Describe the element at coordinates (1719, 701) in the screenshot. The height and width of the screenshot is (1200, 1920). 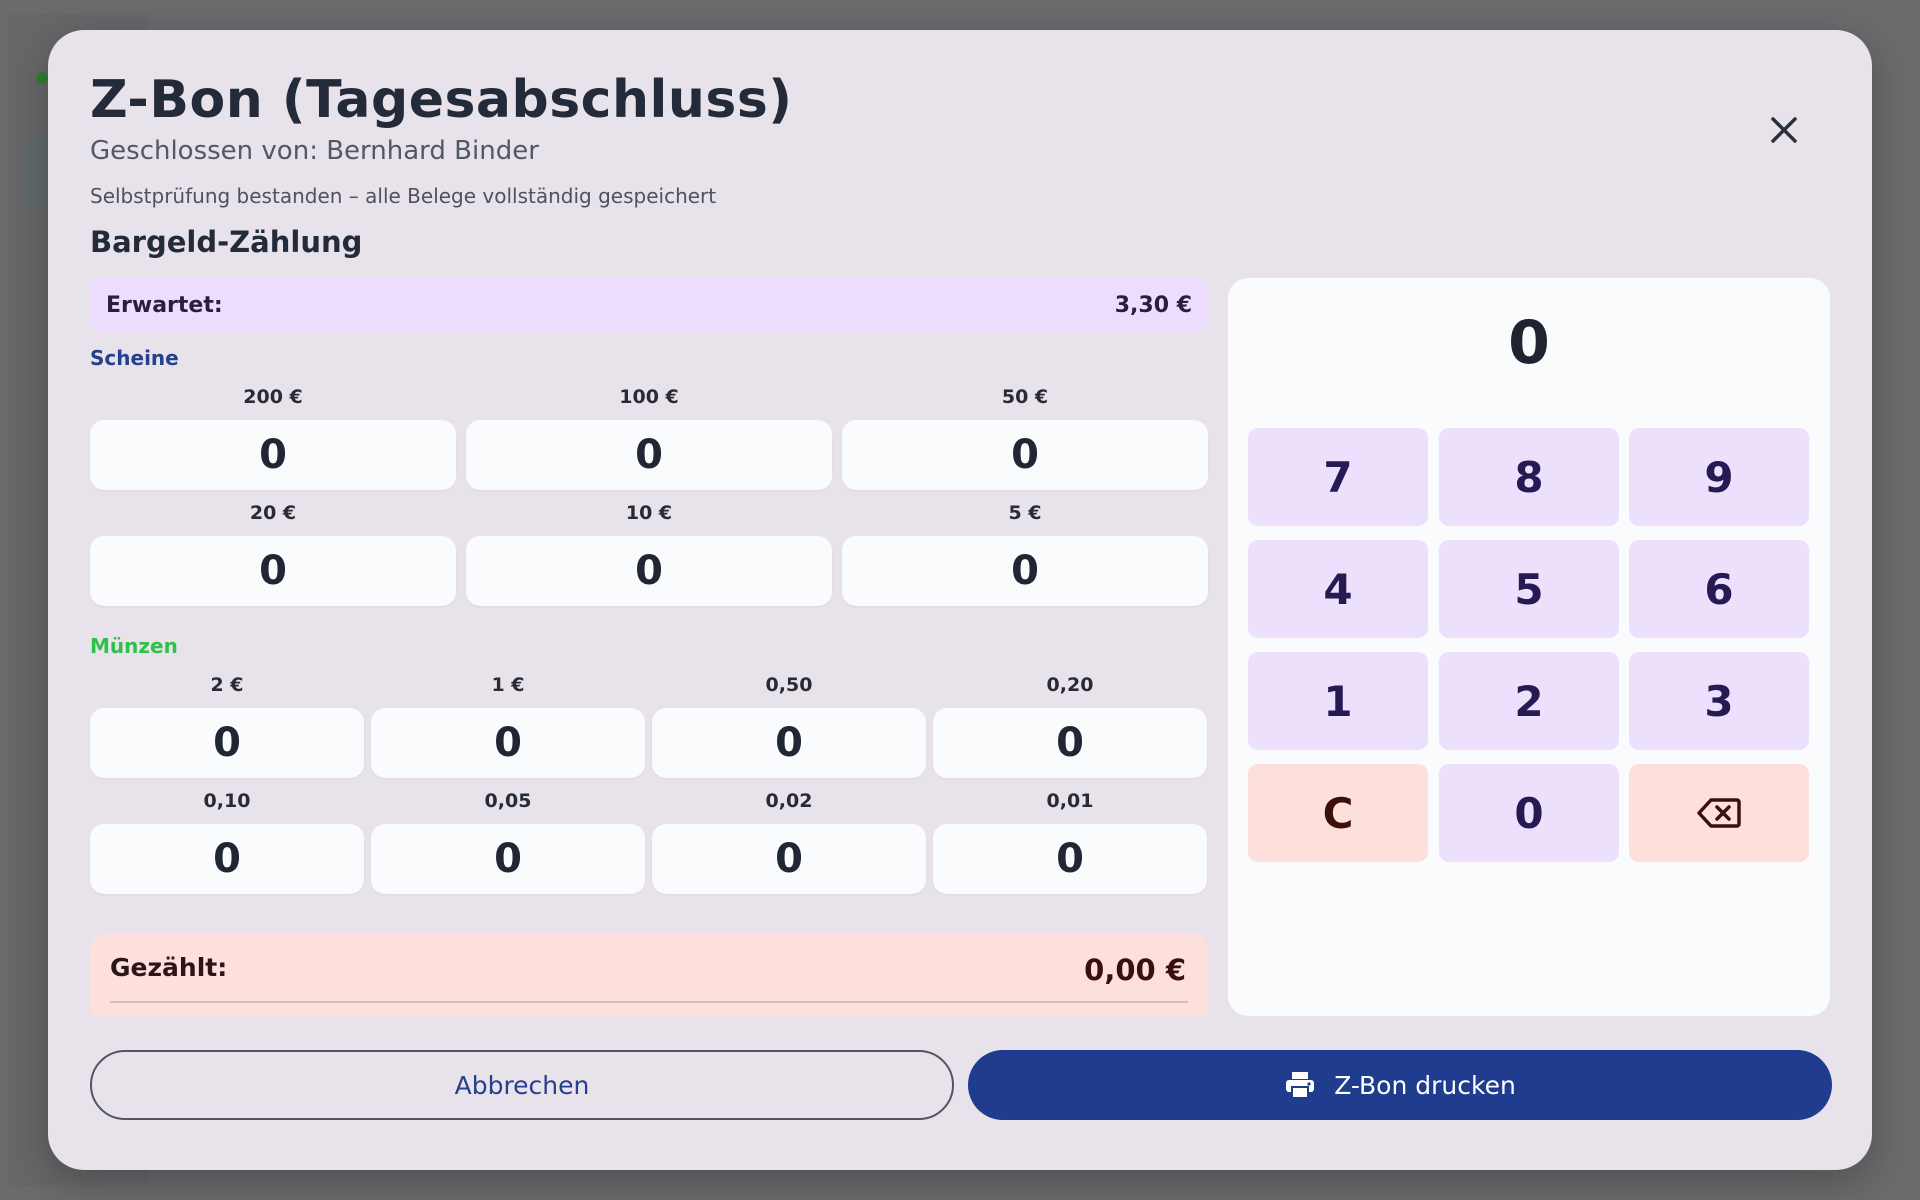
I see `key-3: 3` at that location.